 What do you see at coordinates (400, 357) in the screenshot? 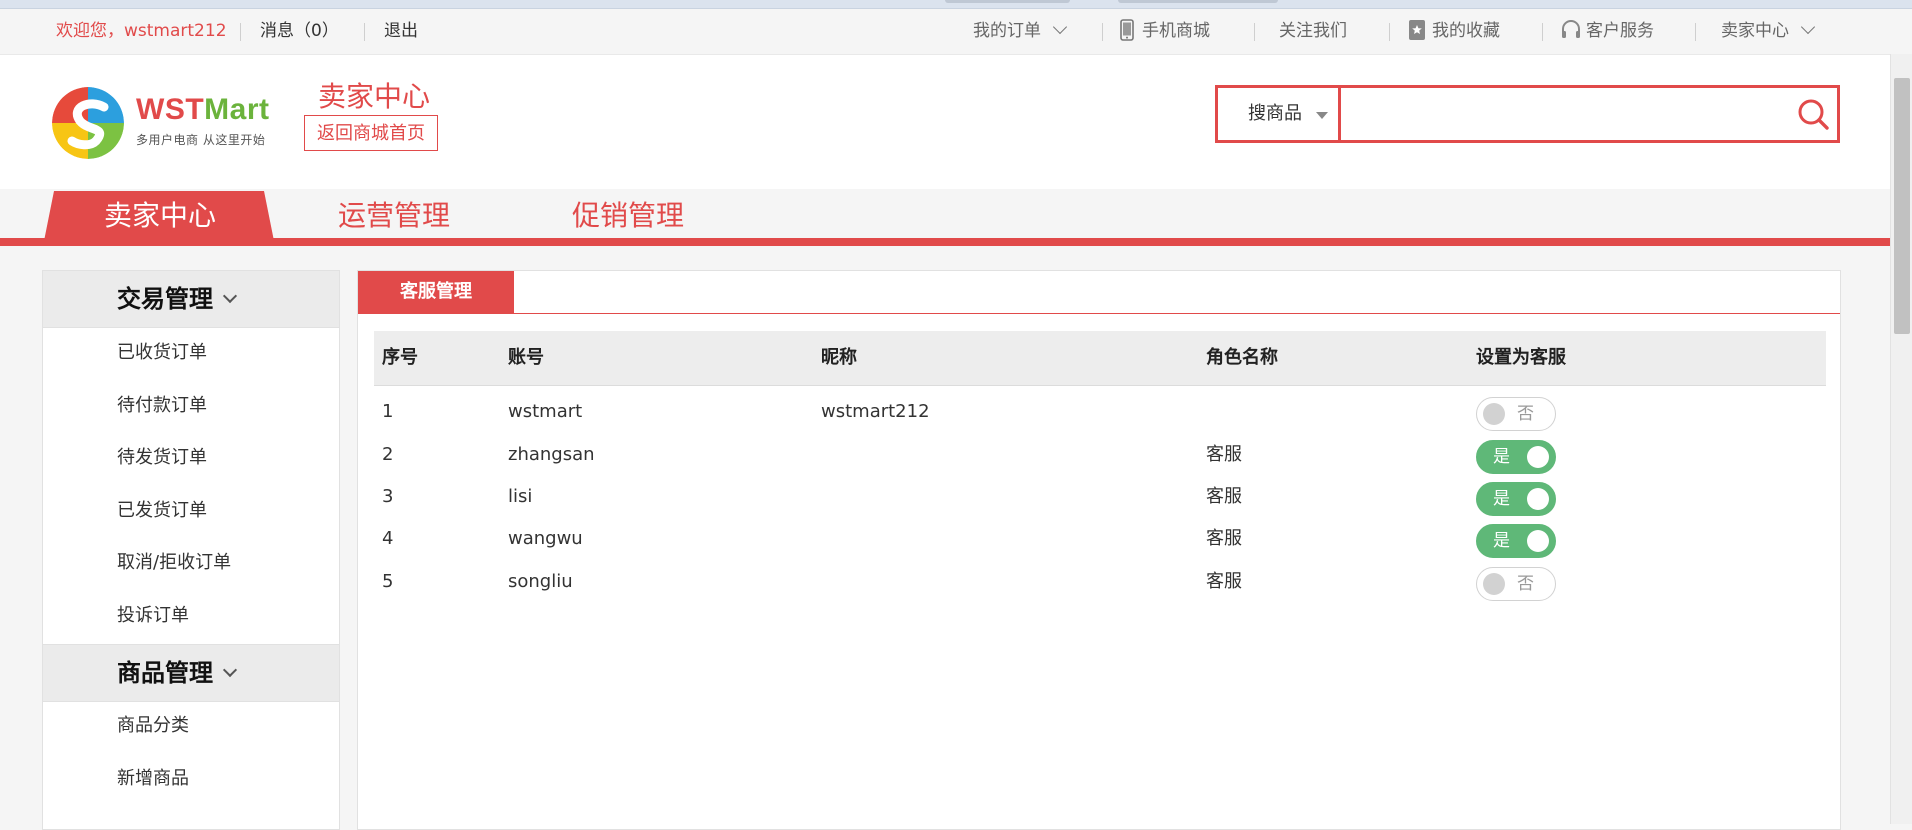
I see `column-header: 序号` at bounding box center [400, 357].